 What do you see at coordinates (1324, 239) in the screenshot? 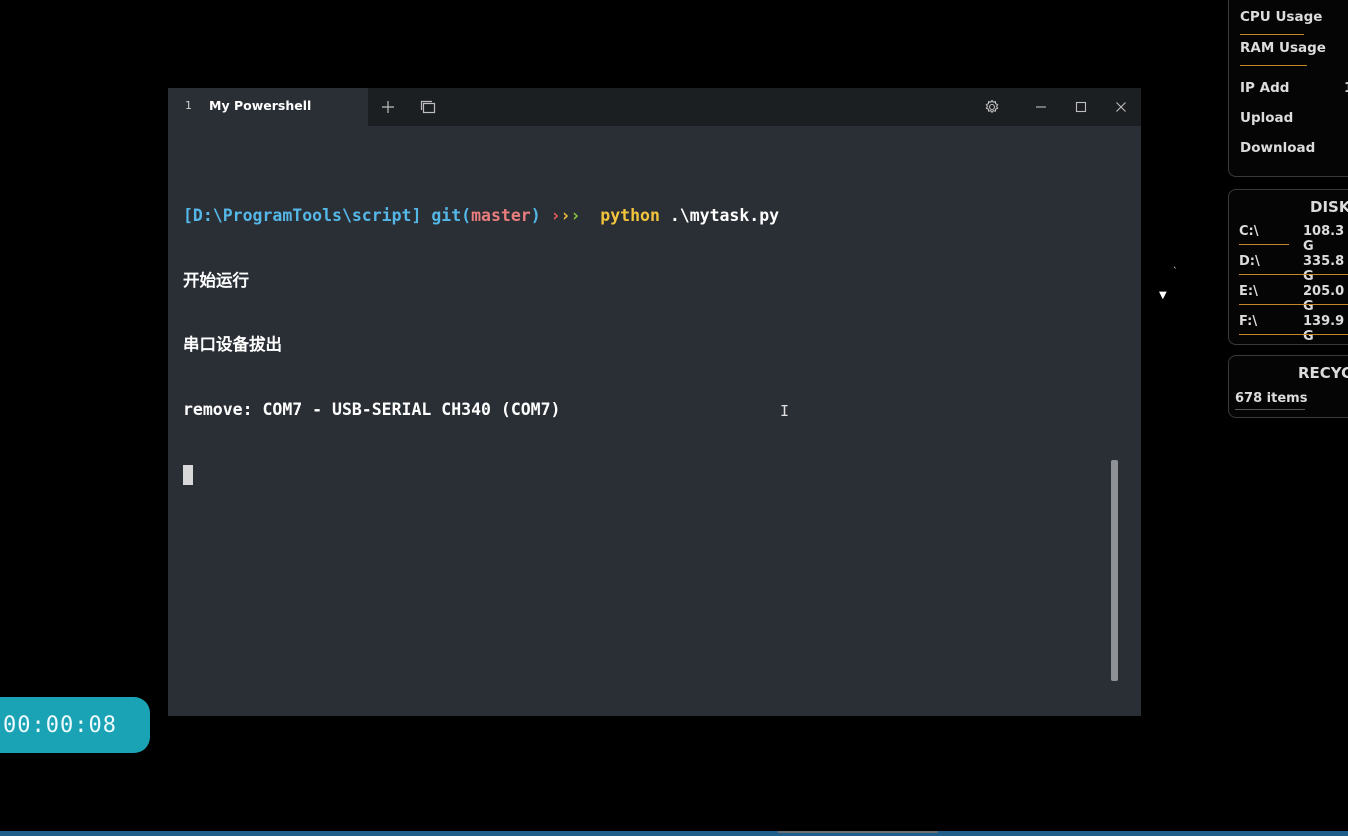
I see `disk-size: 108.3 G` at bounding box center [1324, 239].